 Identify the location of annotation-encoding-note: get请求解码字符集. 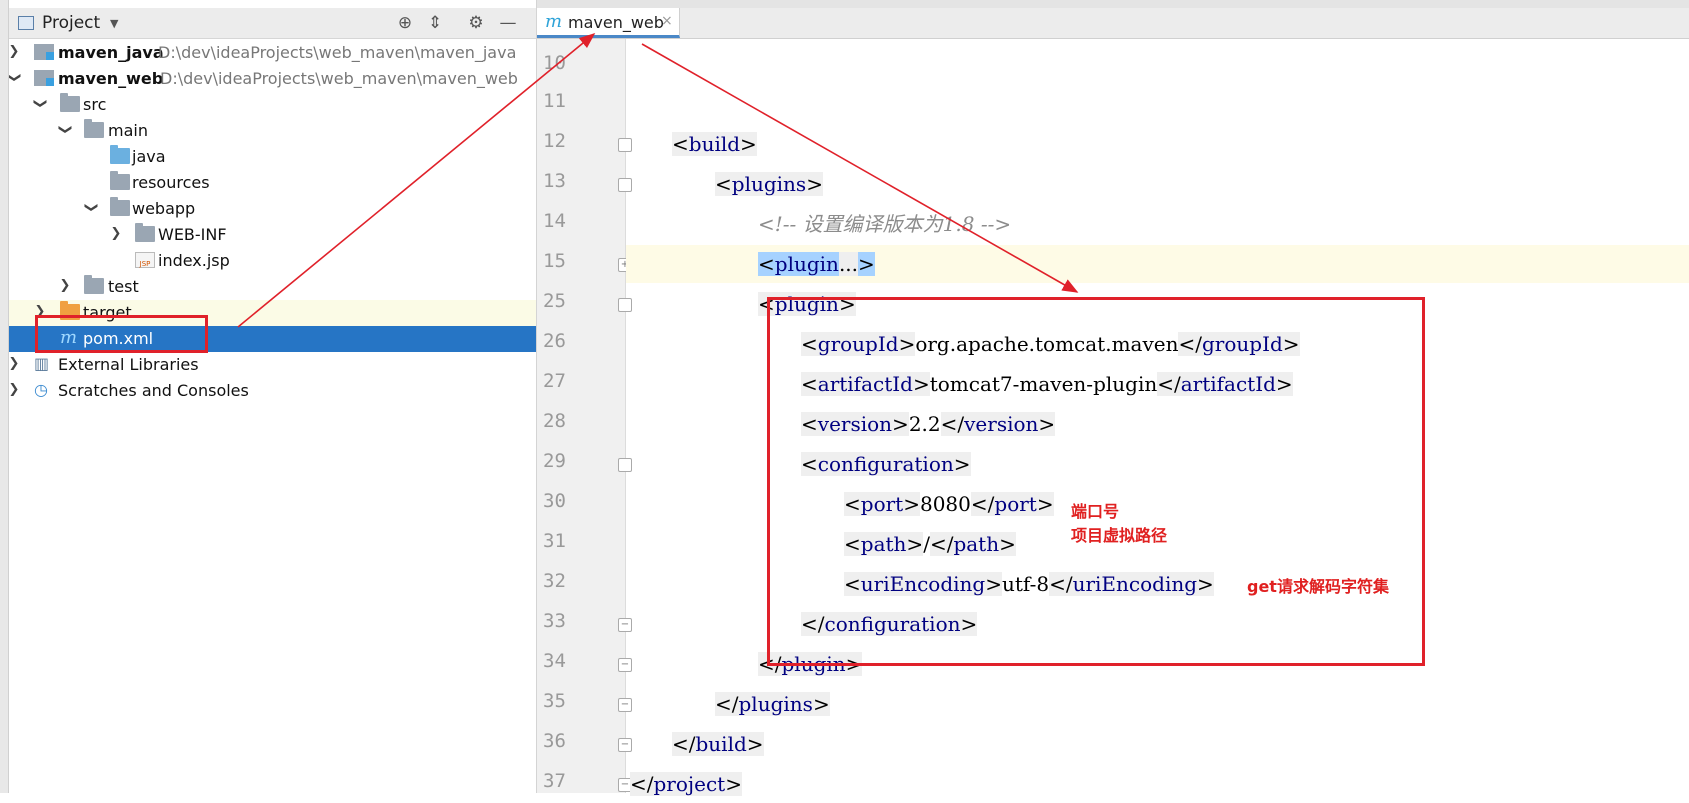
(1318, 586).